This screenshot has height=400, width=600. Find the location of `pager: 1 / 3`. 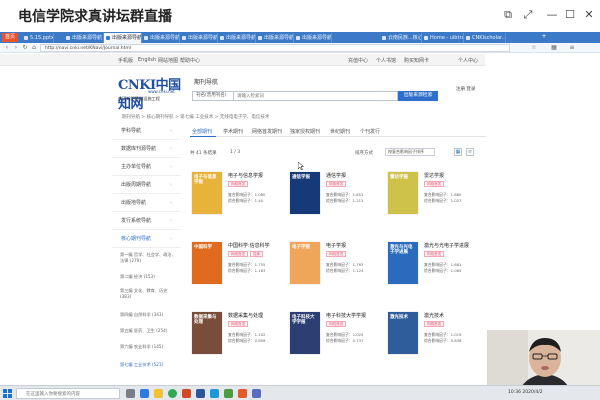

pager: 1 / 3 is located at coordinates (235, 152).